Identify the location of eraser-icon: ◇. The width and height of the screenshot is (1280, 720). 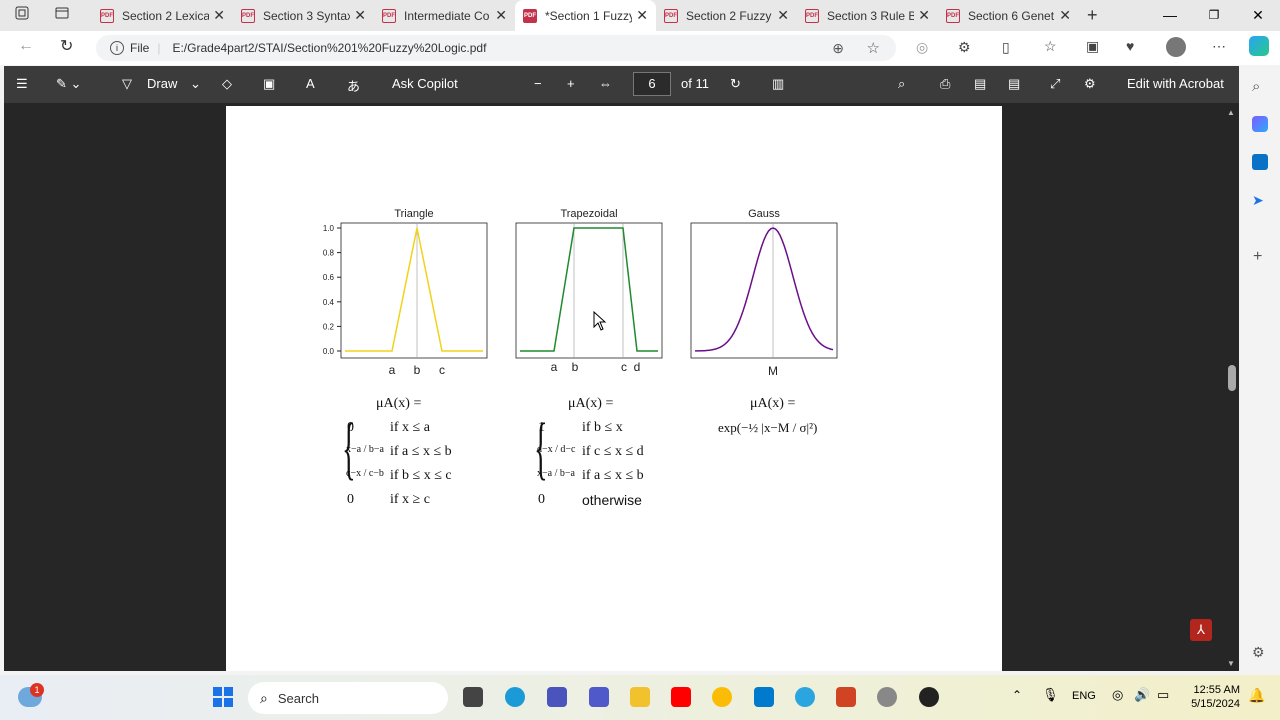
(227, 84).